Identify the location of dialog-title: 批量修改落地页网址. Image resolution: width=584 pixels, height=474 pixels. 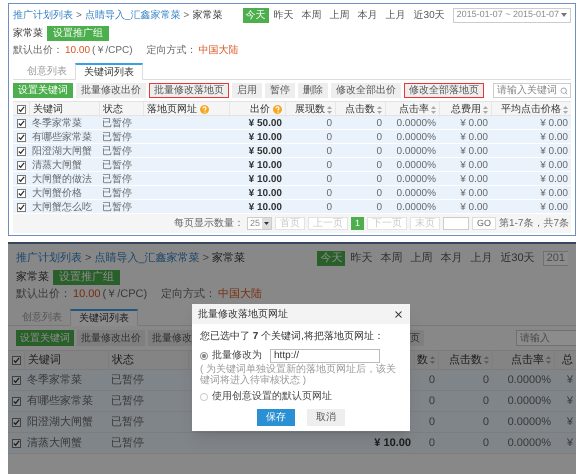
(243, 315).